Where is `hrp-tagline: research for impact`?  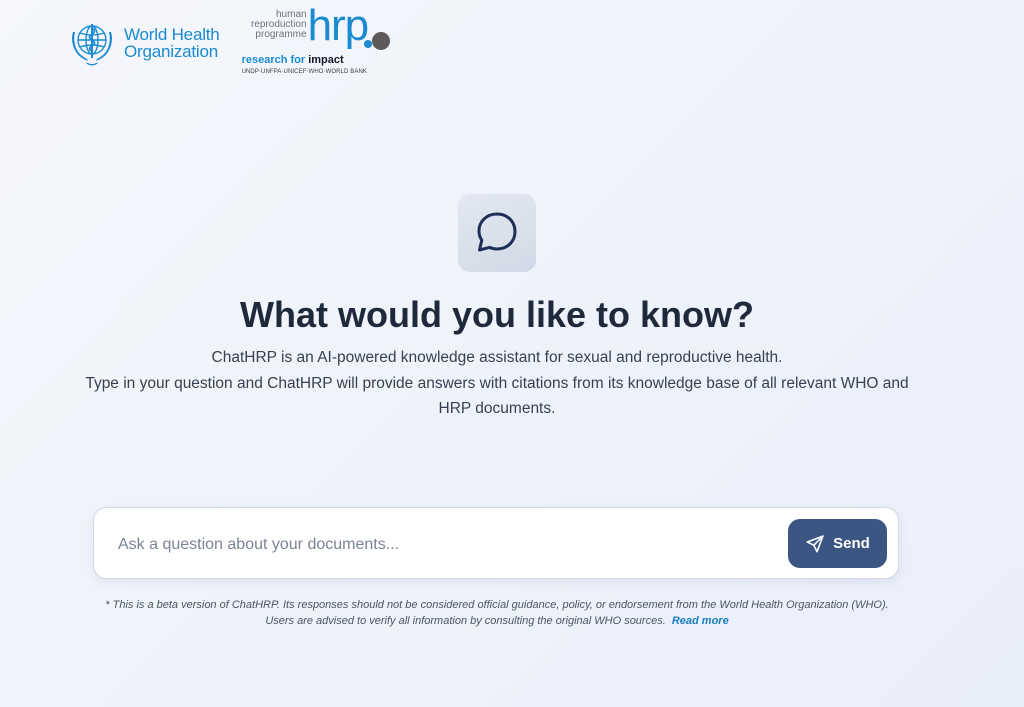
hrp-tagline: research for impact is located at coordinates (293, 60).